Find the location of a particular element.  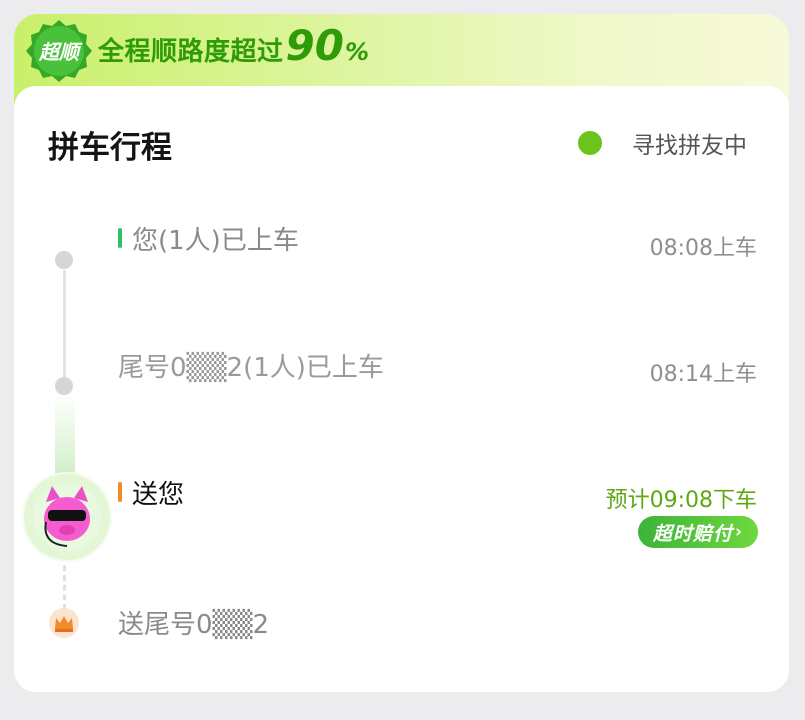

timeline-item-text: 尾号0▒▒2(1人)已上车 is located at coordinates (251, 368).